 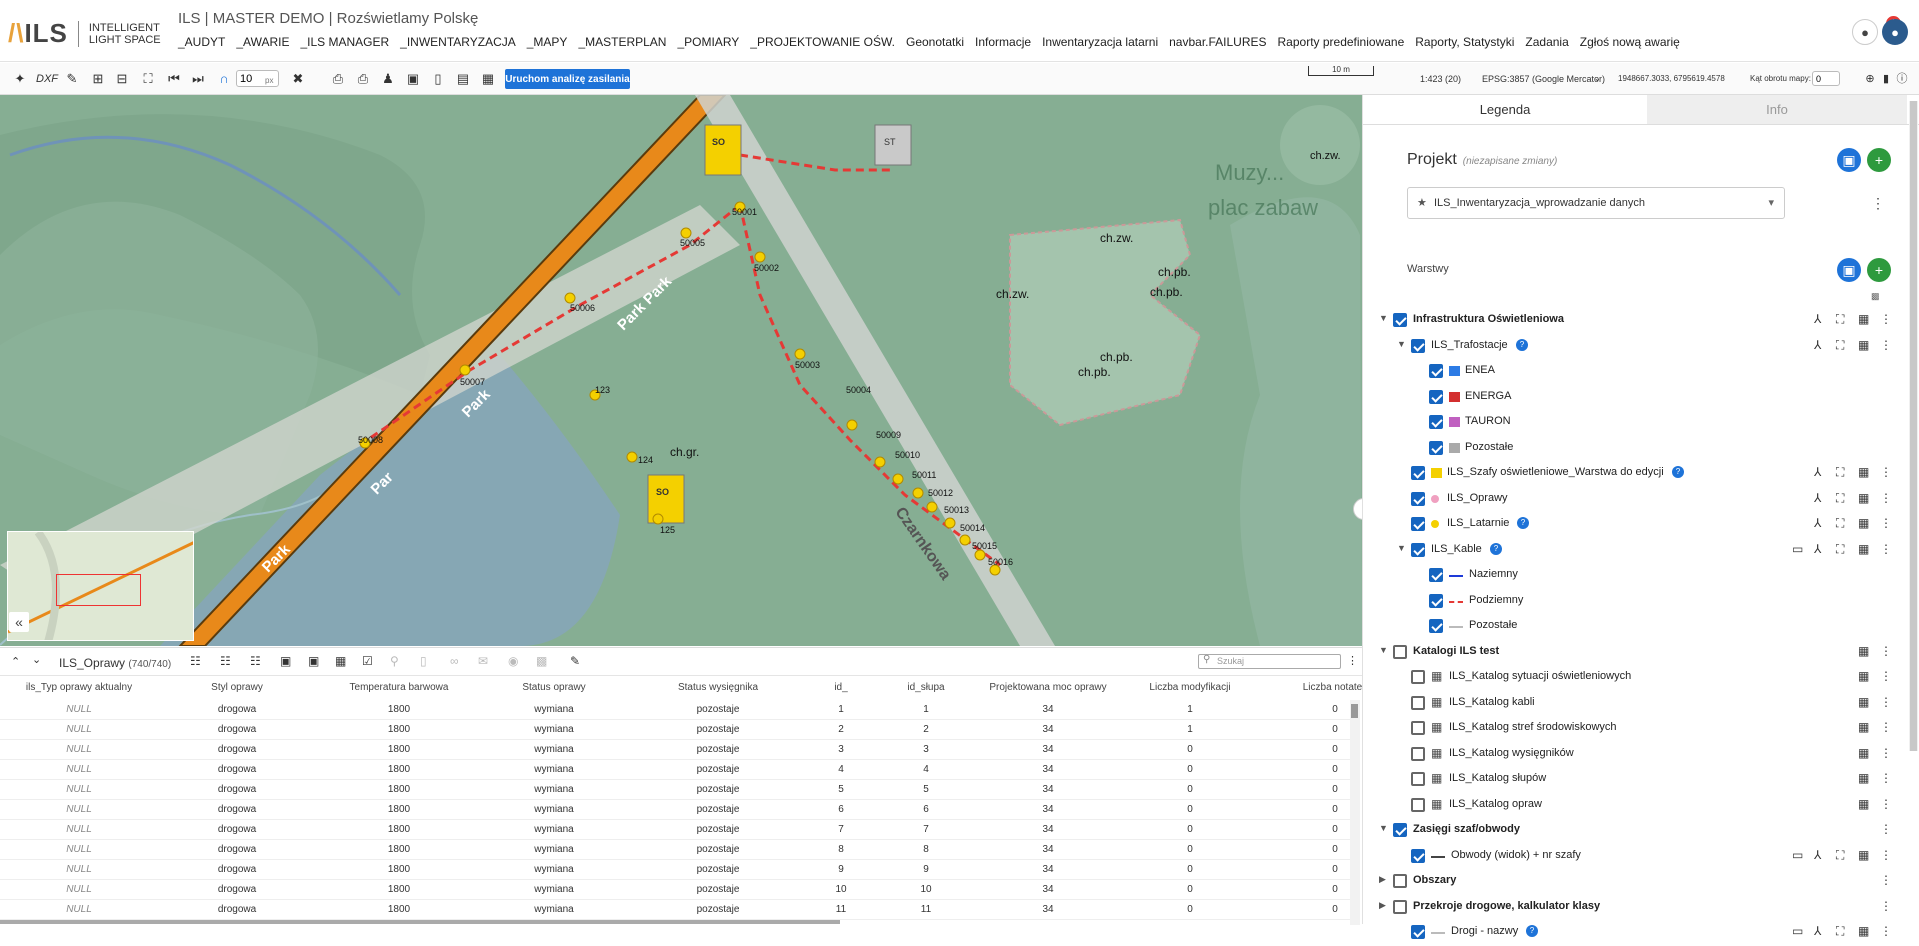 What do you see at coordinates (1826, 78) in the screenshot?
I see `rotation-input` at bounding box center [1826, 78].